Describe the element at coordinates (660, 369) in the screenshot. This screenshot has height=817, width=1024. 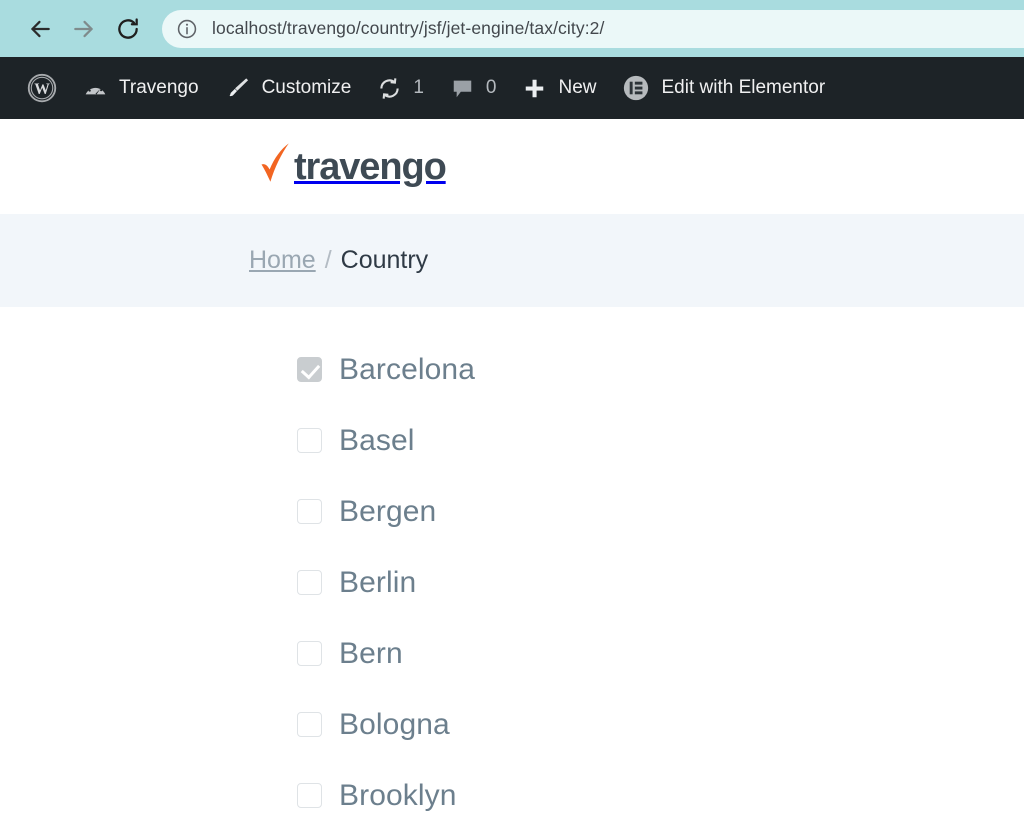
I see `list-item: Barcelona` at that location.